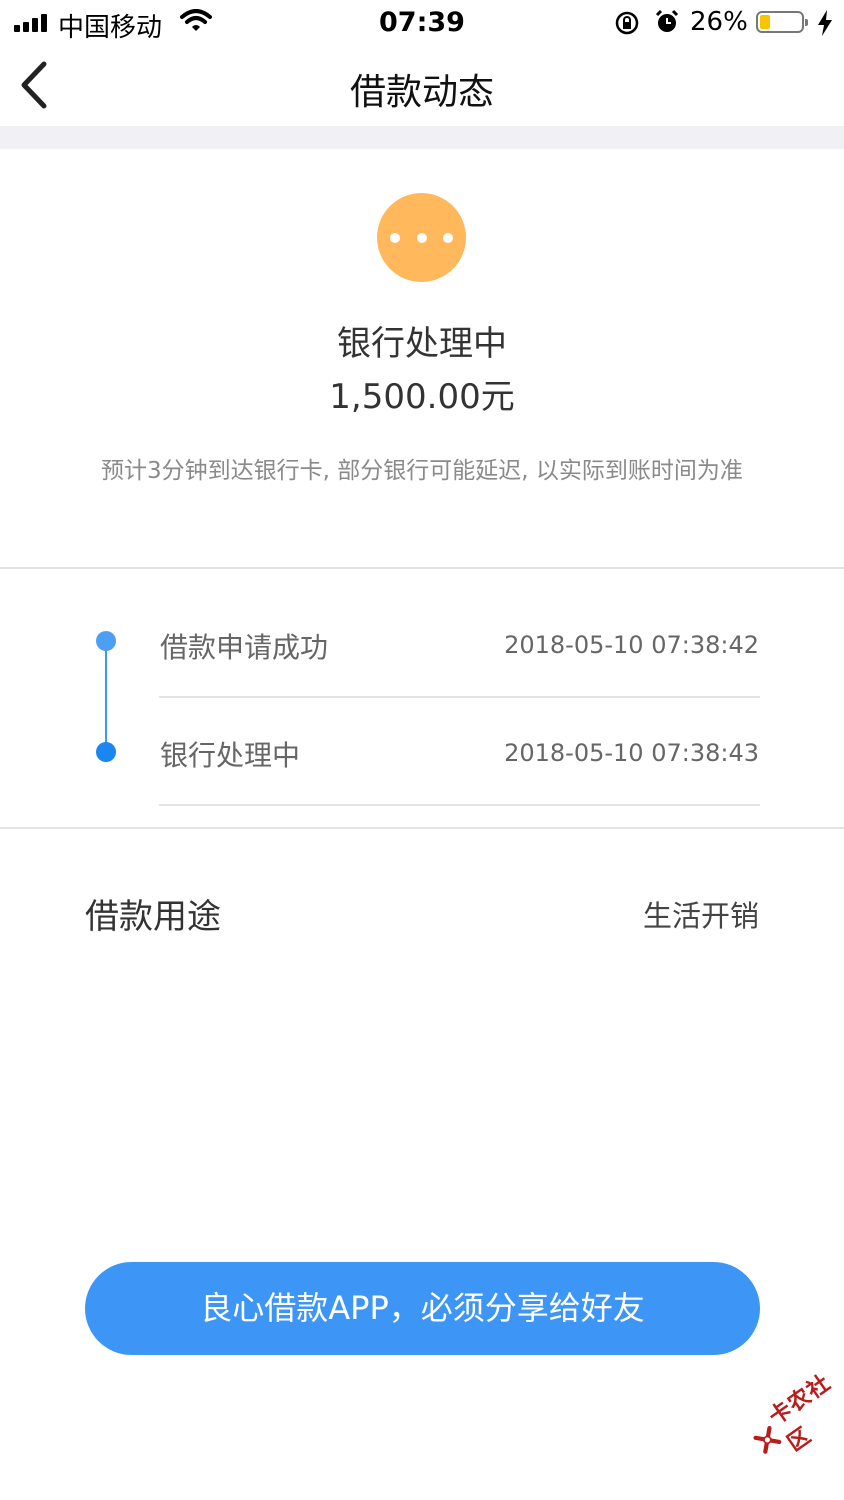  Describe the element at coordinates (765, 22) in the screenshot. I see `battery-fill` at that location.